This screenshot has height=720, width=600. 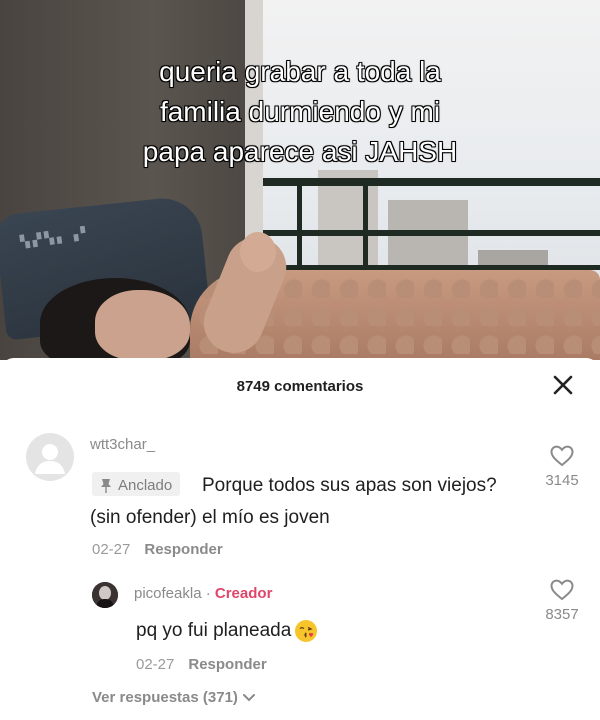 I want to click on pinned-badge: Anclado, so click(x=136, y=484).